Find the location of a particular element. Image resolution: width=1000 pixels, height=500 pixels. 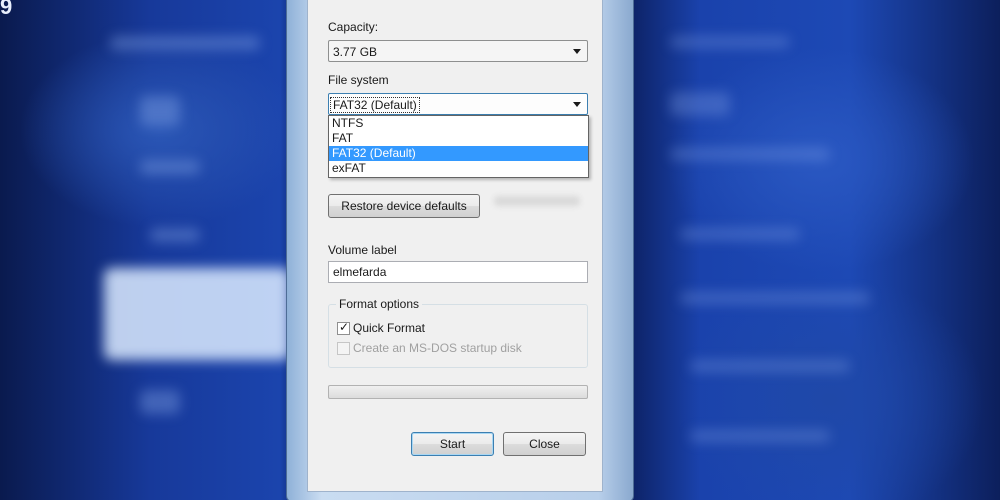

msdos-startup-checkbox is located at coordinates (343, 348).